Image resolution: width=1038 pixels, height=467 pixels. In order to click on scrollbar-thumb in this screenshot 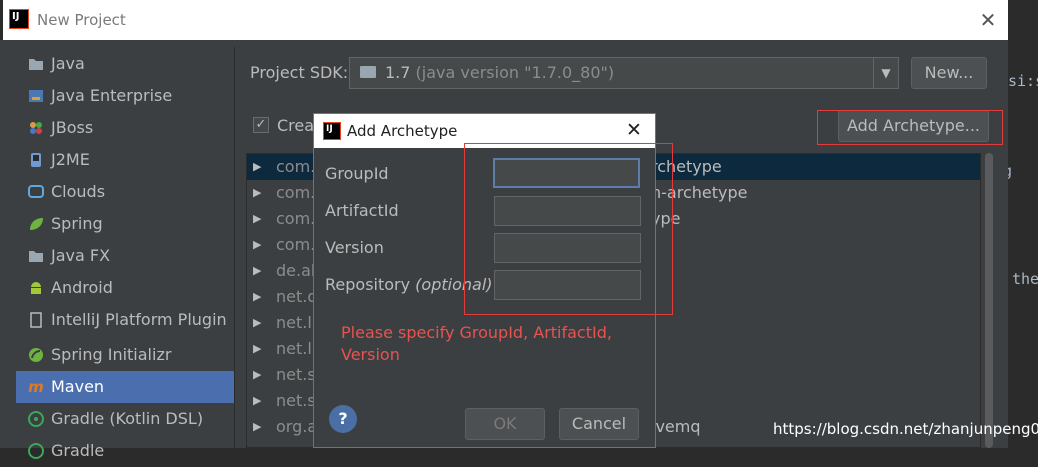, I will do `click(989, 300)`.